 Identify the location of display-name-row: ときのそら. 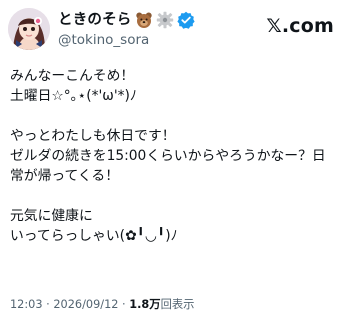
(158, 20).